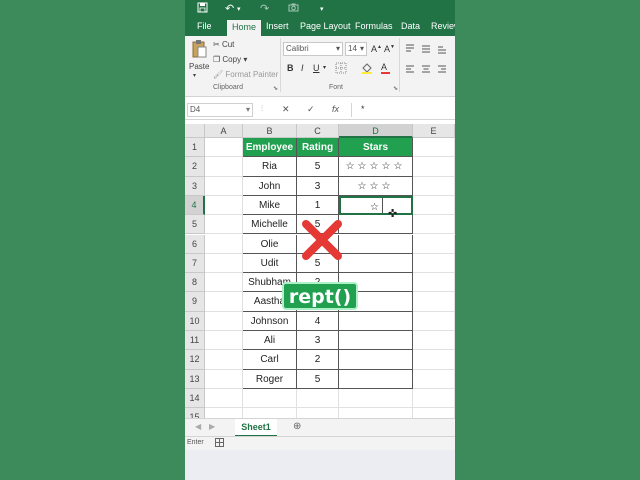  I want to click on cell-b4: Mike, so click(270, 205).